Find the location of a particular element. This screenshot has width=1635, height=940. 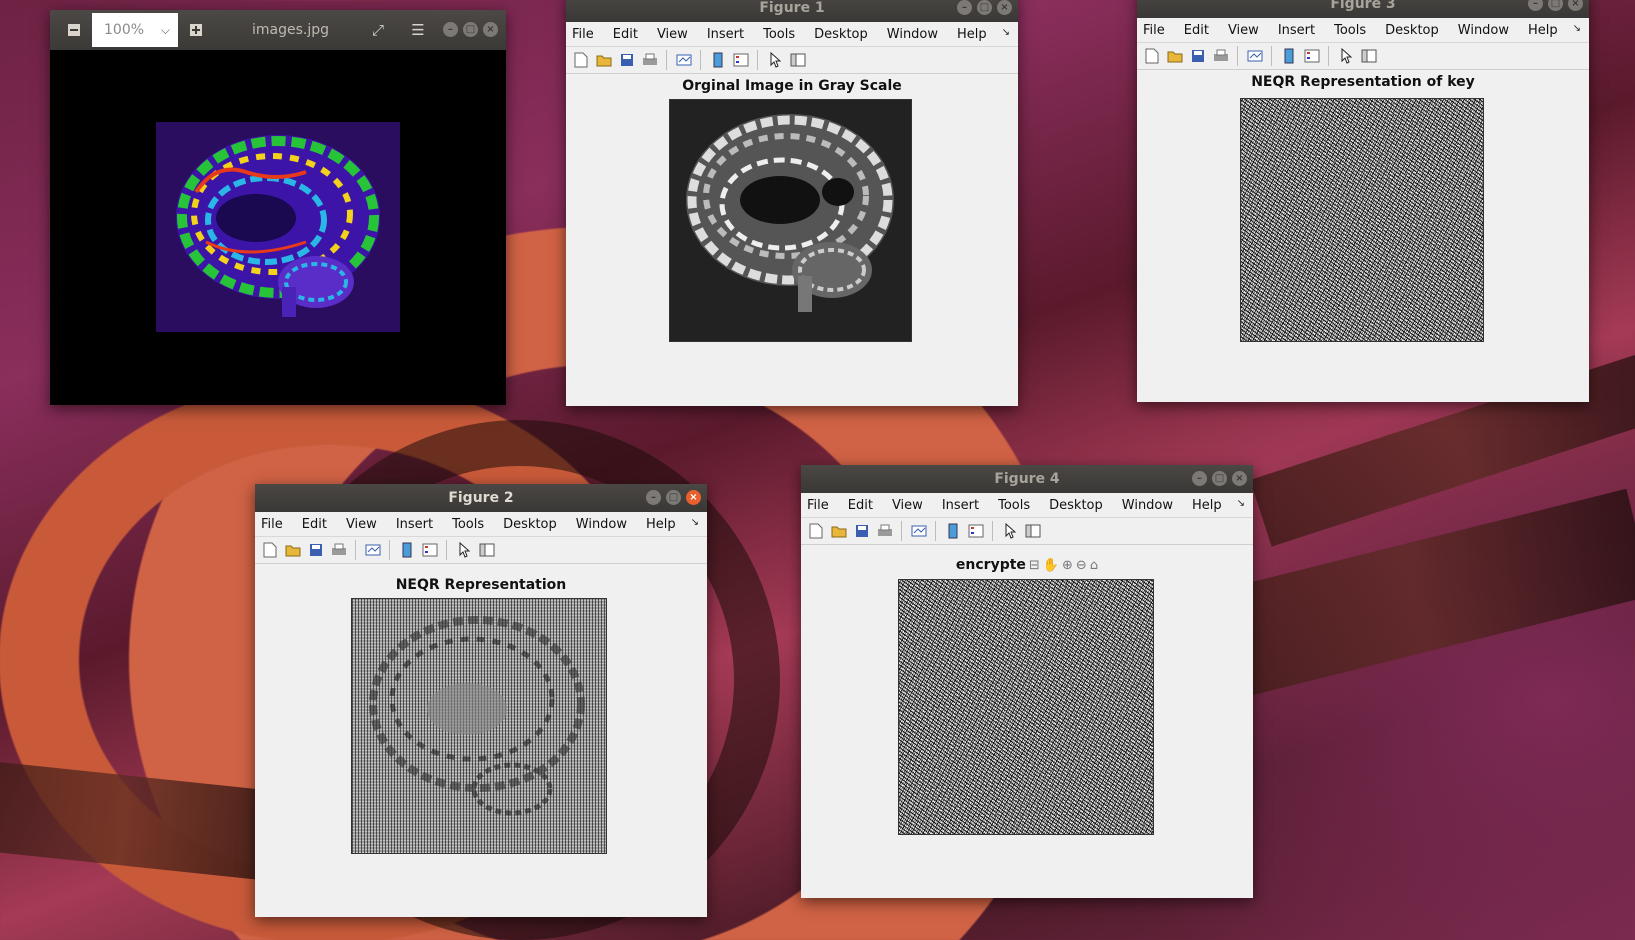

figure2-titlebar: Figure 2 – □ × is located at coordinates (481, 498).